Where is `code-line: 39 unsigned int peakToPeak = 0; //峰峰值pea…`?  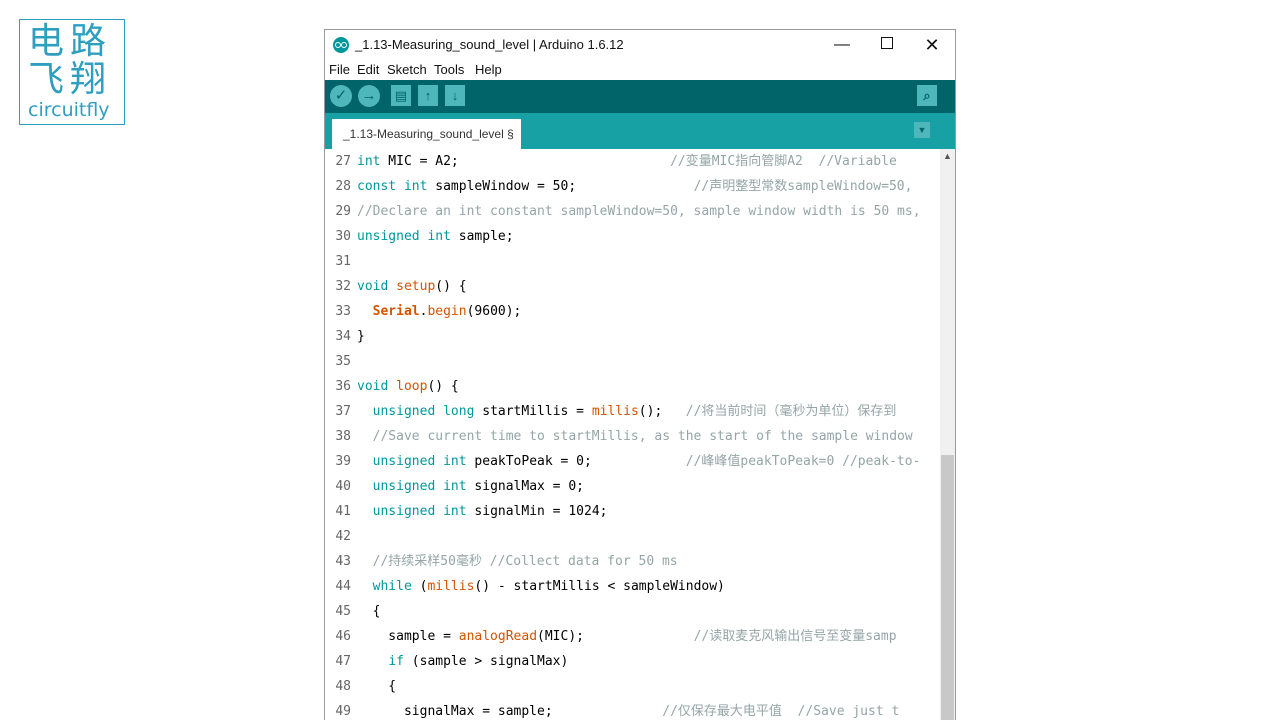 code-line: 39 unsigned int peakToPeak = 0; //峰峰值pea… is located at coordinates (632, 461).